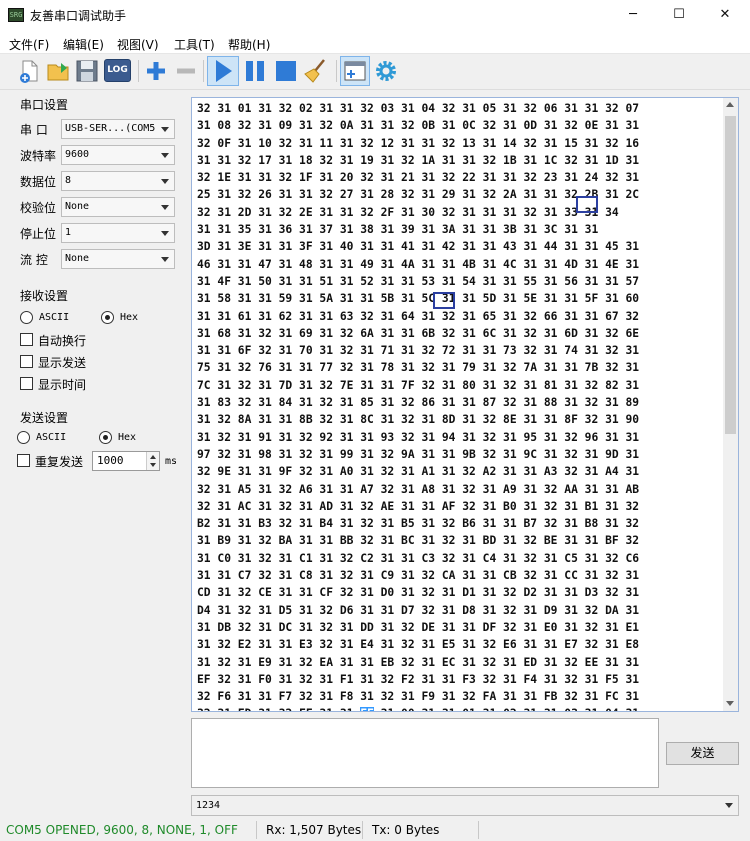 The width and height of the screenshot is (750, 841). Describe the element at coordinates (129, 317) in the screenshot. I see `receive-hex-label: Hex` at that location.